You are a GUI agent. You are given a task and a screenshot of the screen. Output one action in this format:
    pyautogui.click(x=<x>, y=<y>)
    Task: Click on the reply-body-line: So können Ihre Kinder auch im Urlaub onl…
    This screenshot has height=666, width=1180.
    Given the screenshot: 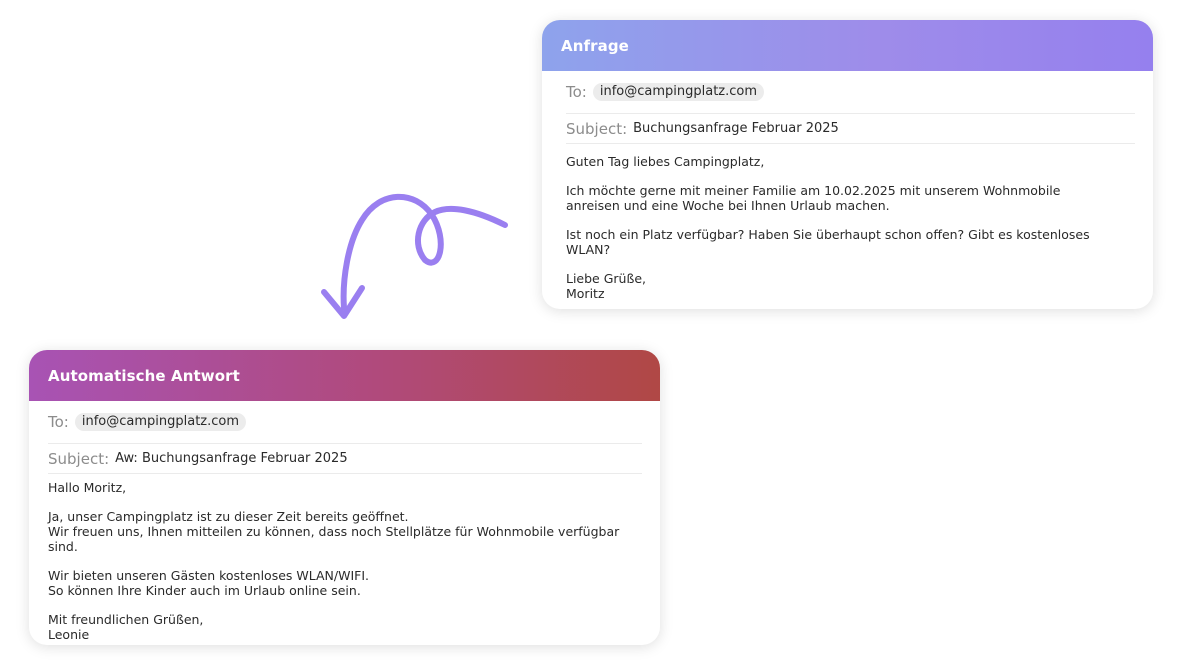 What is the action you would take?
    pyautogui.click(x=204, y=590)
    